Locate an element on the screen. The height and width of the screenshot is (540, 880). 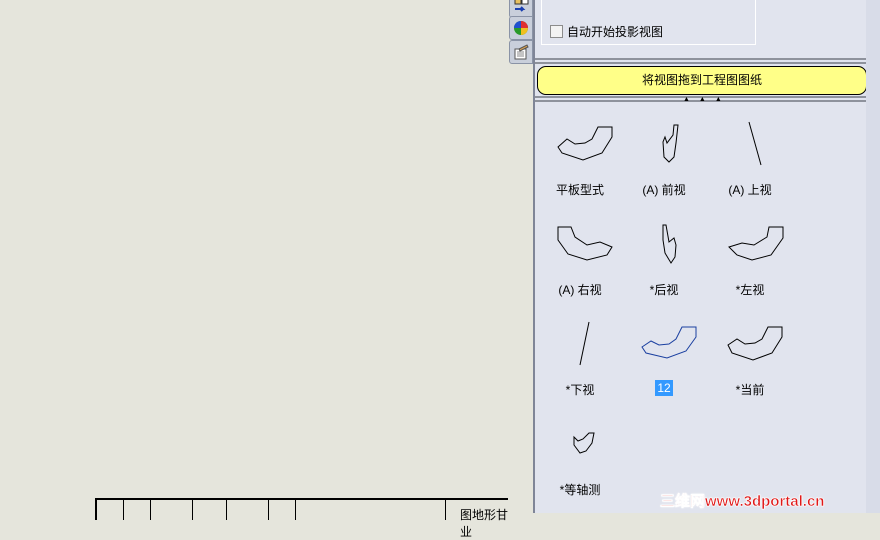
view-label: (A) 右视 is located at coordinates (580, 290).